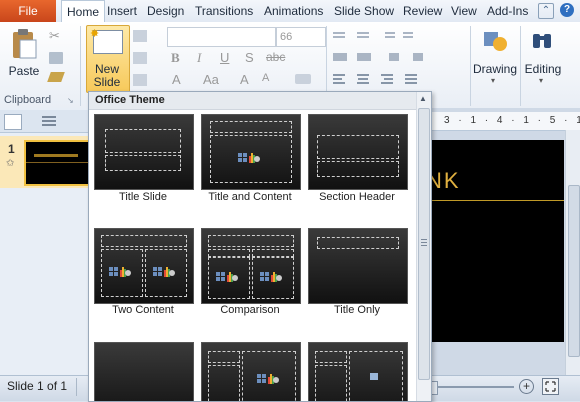 This screenshot has height=402, width=580. I want to click on copy-icon, so click(56, 58).